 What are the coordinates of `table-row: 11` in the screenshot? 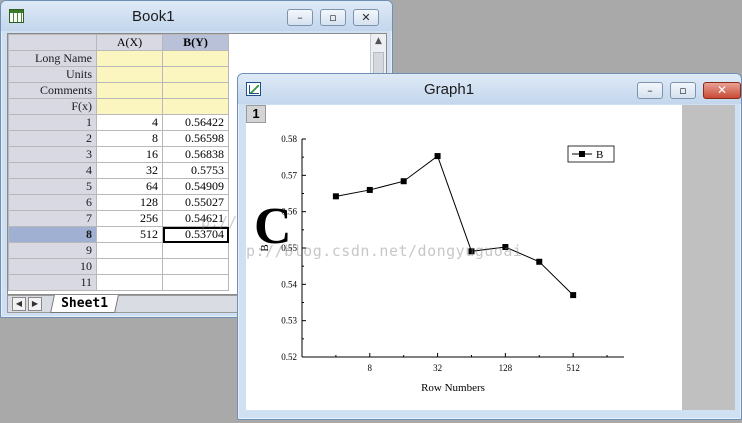 It's located at (118, 282).